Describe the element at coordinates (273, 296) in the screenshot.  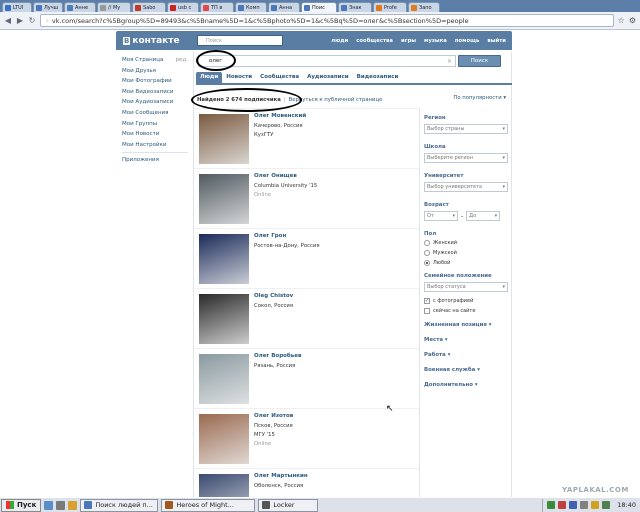
I see `result-name: Oleg Chistov` at that location.